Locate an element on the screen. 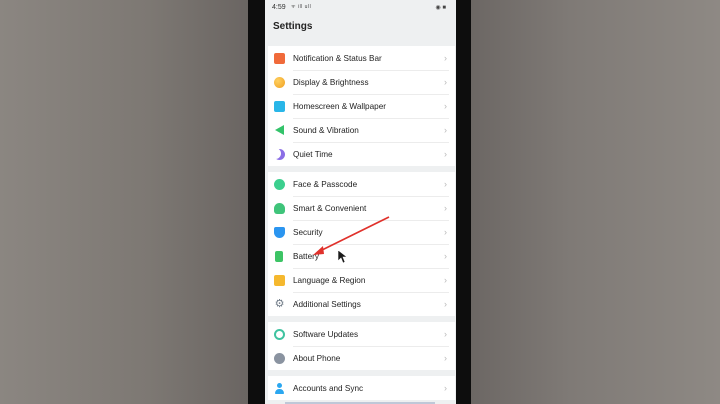 This screenshot has width=720, height=404. settings-item-label: Battery is located at coordinates (306, 256).